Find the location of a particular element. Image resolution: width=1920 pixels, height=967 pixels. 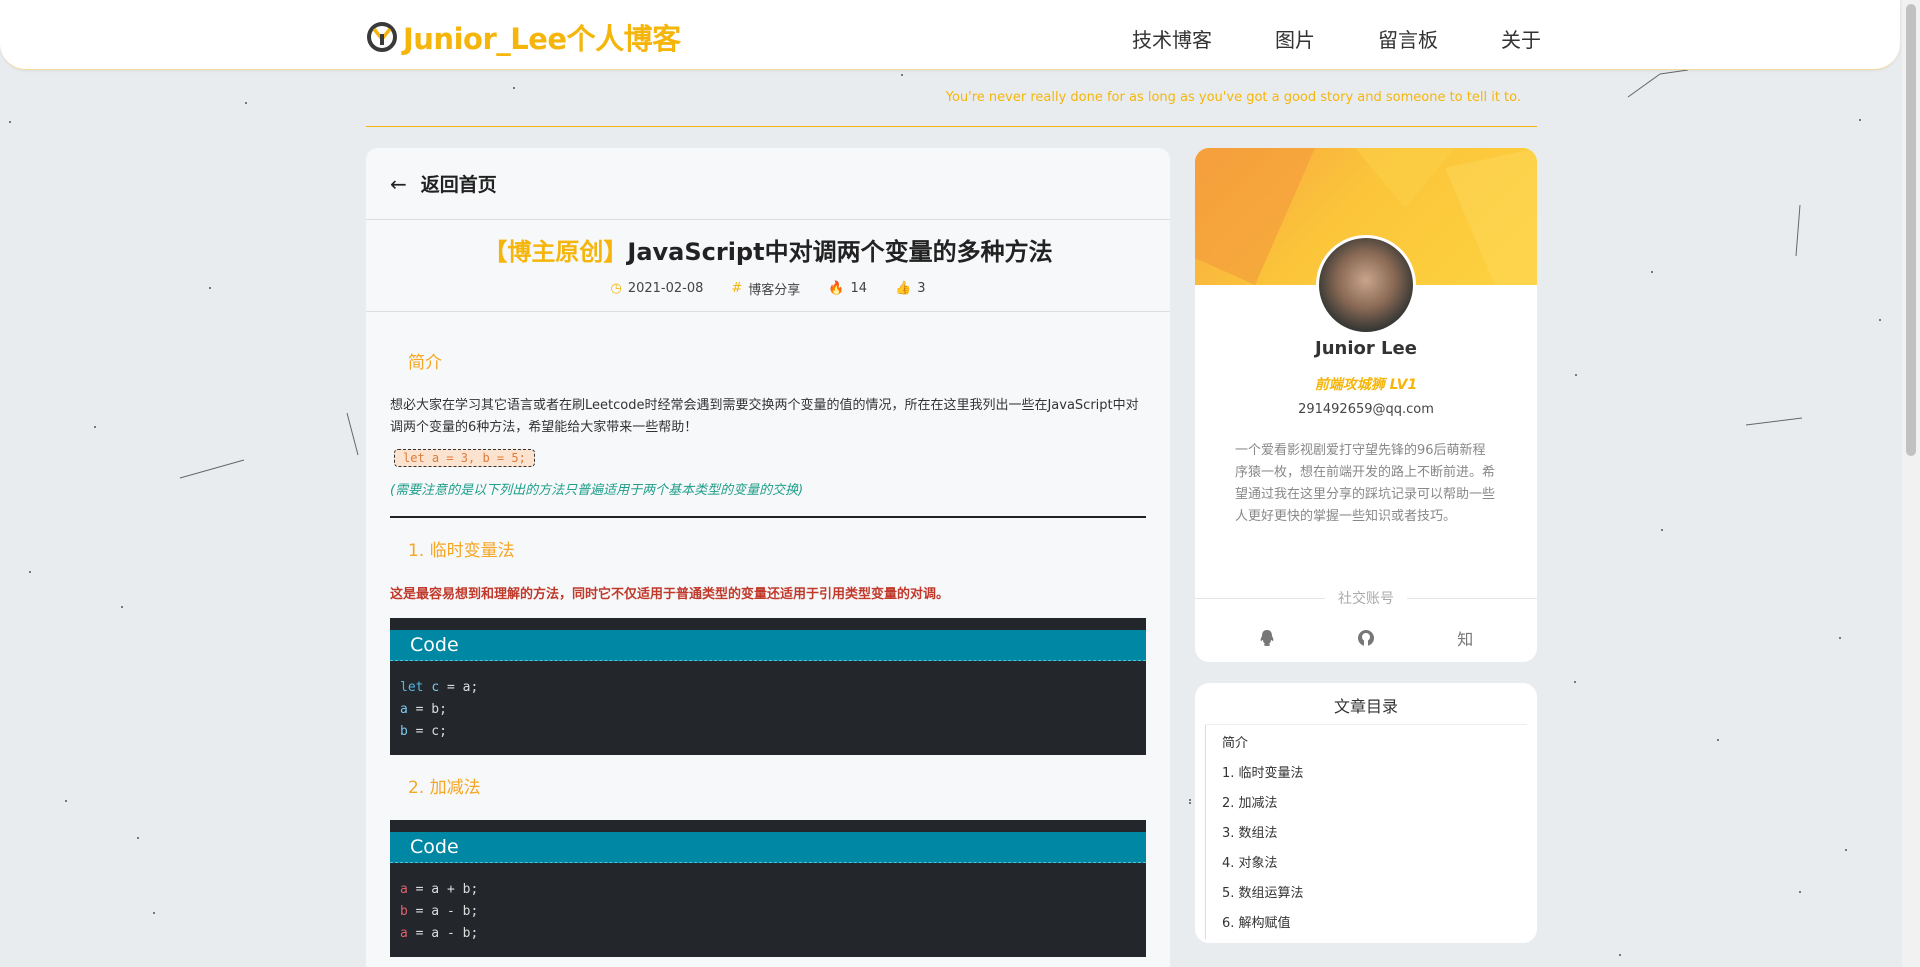

code-block-2: Code a = a + b; b = a - b; a = a - b; is located at coordinates (768, 888).